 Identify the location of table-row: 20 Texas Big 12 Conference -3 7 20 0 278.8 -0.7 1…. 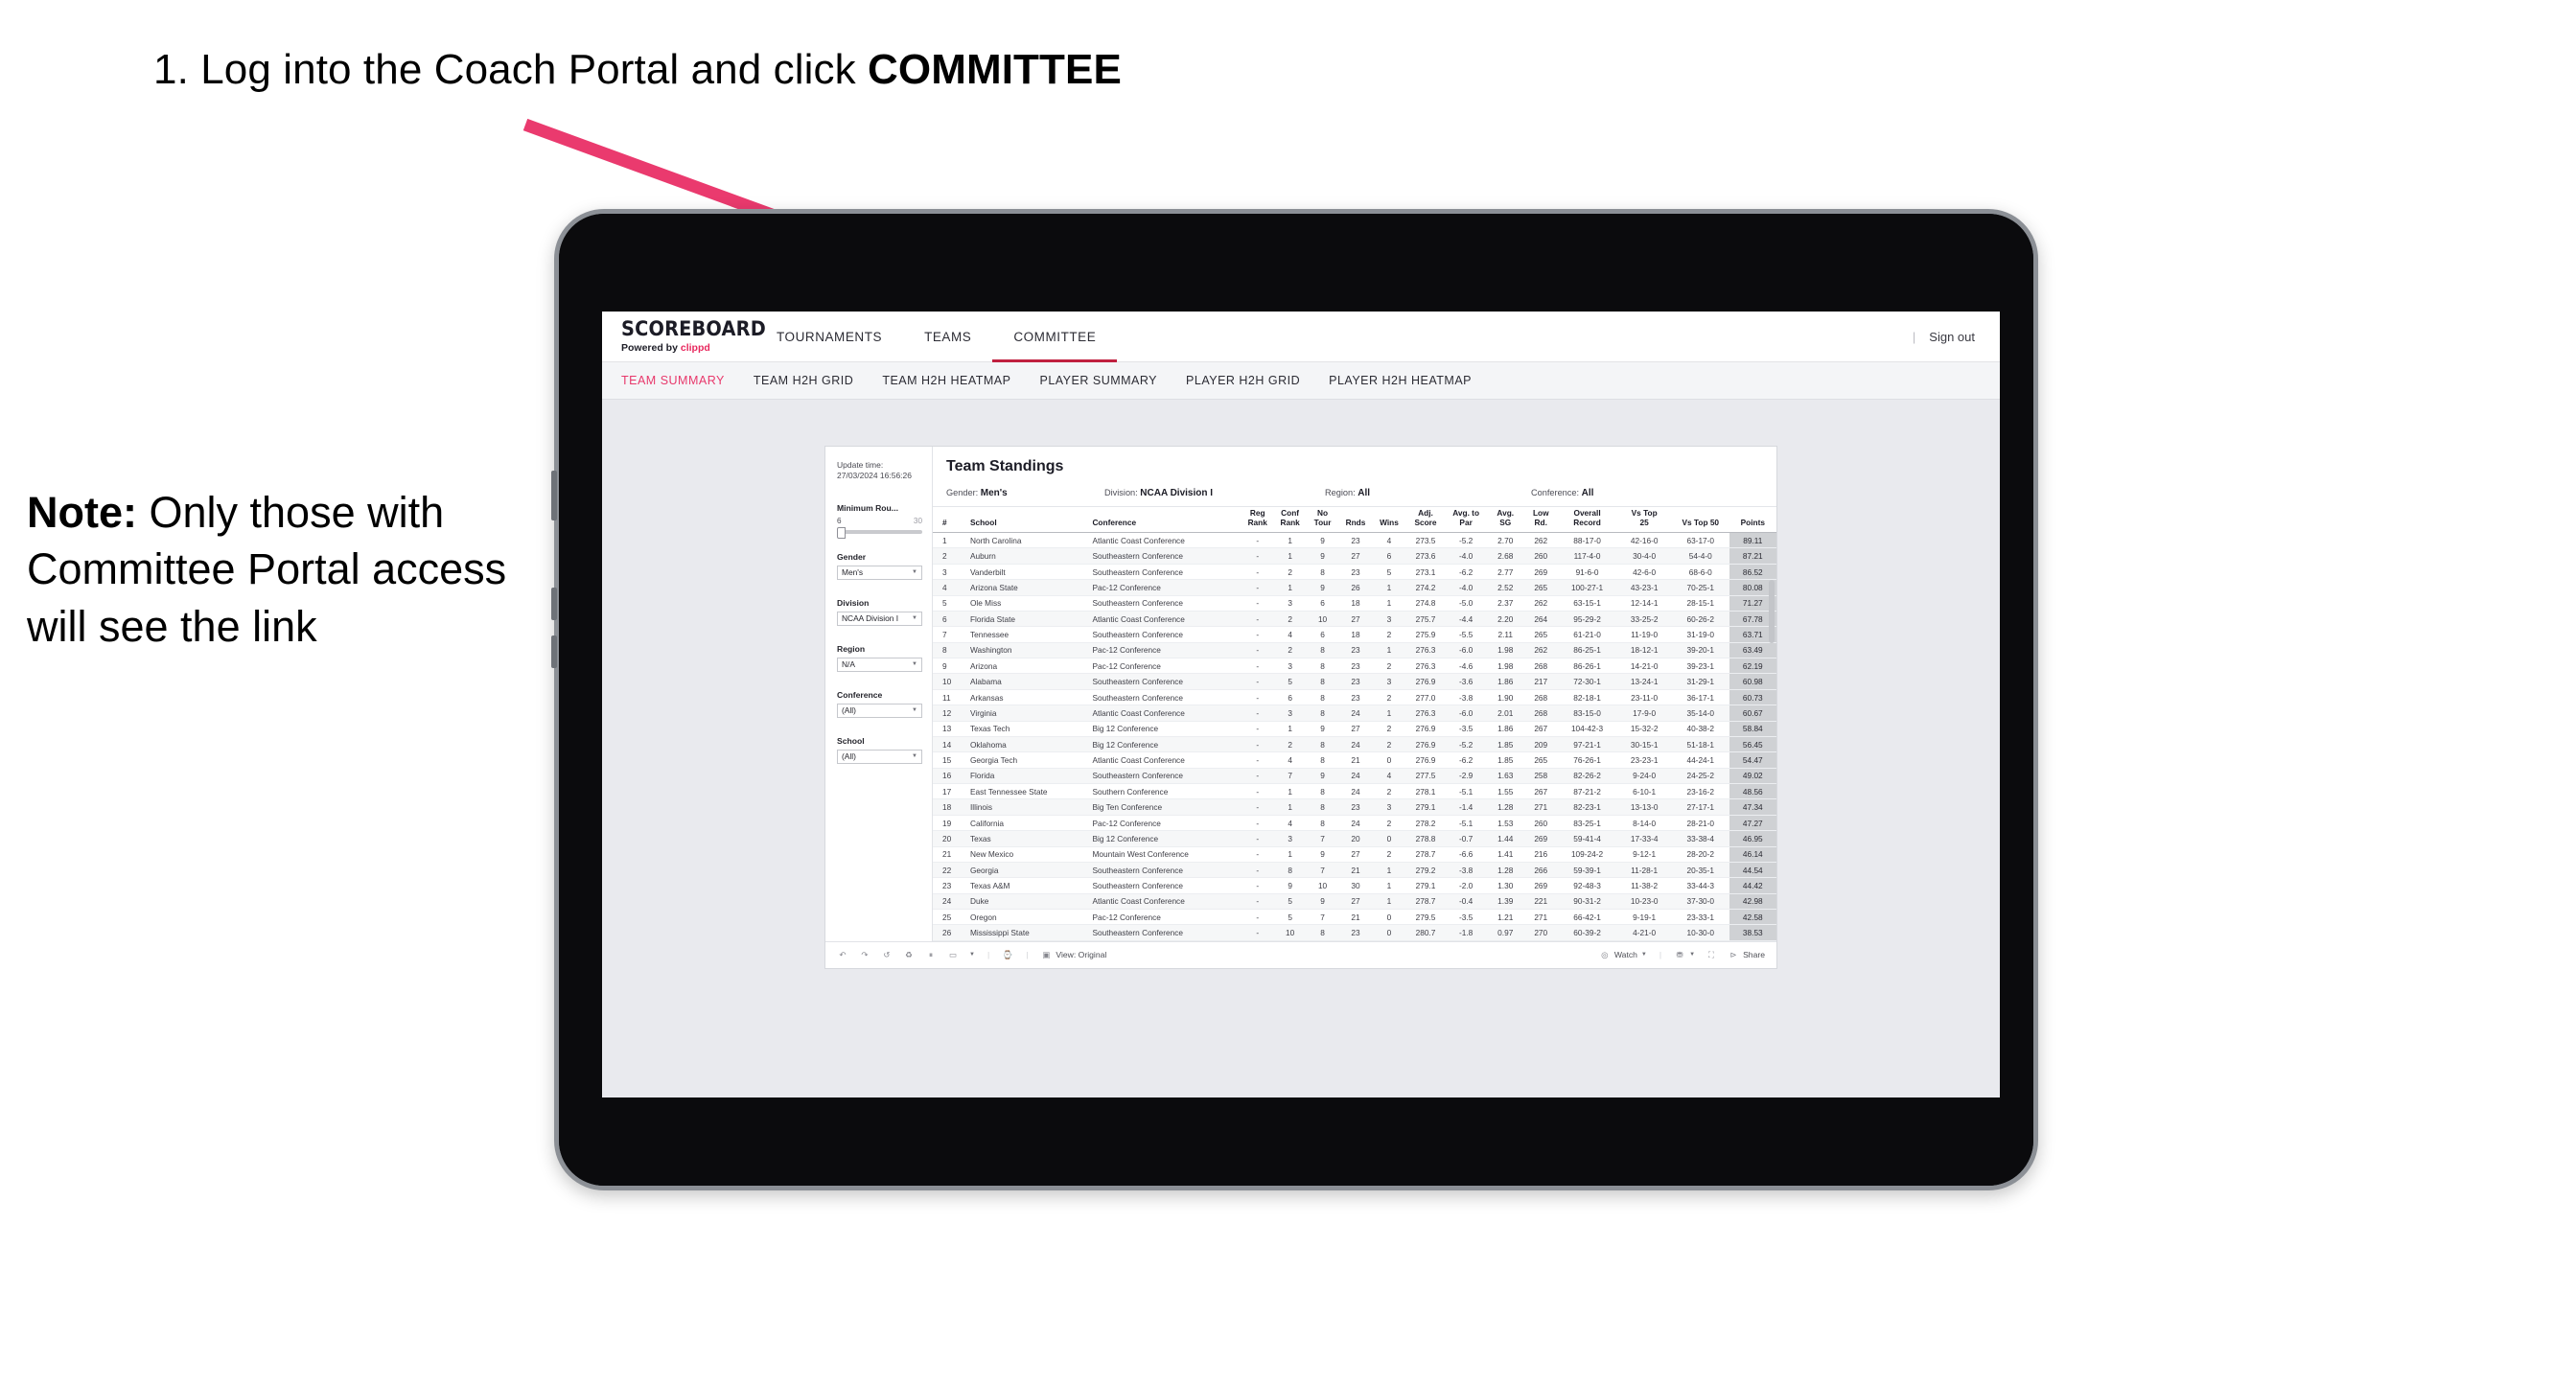
(1355, 839).